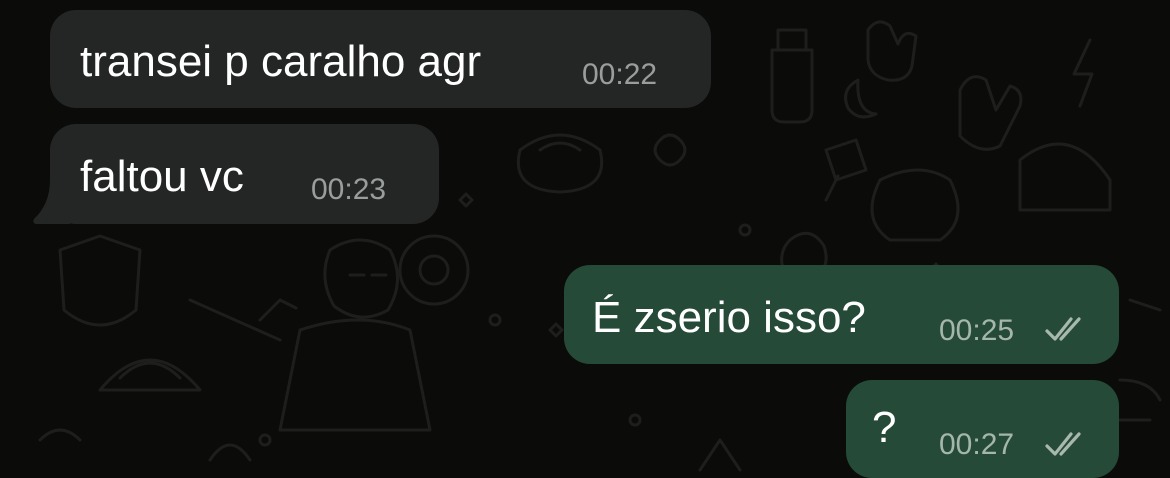  I want to click on message-timestamp: 00:22, so click(620, 74).